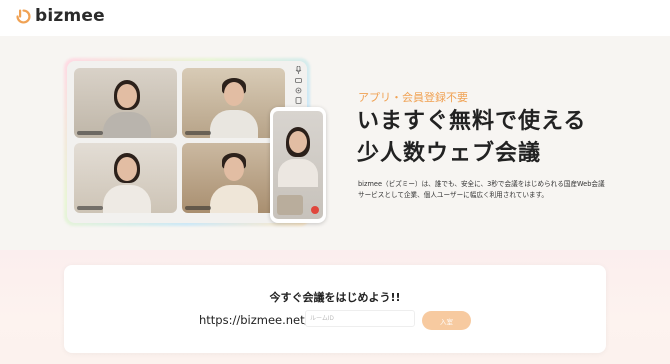  I want to click on hero-tagline: アプリ・会員登録不要, so click(413, 97).